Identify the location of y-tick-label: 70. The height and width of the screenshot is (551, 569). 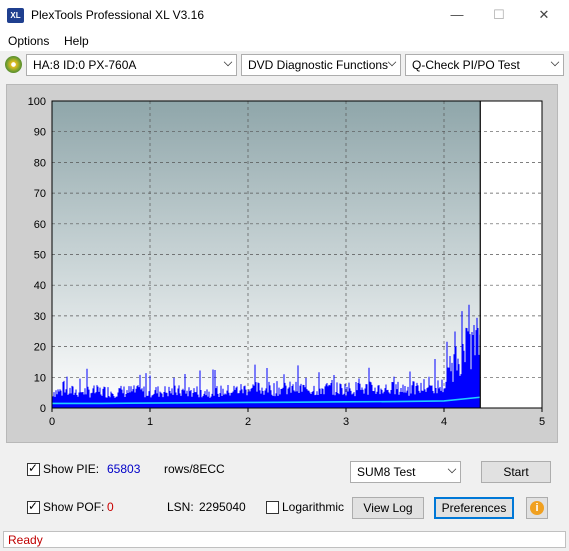
(40, 194).